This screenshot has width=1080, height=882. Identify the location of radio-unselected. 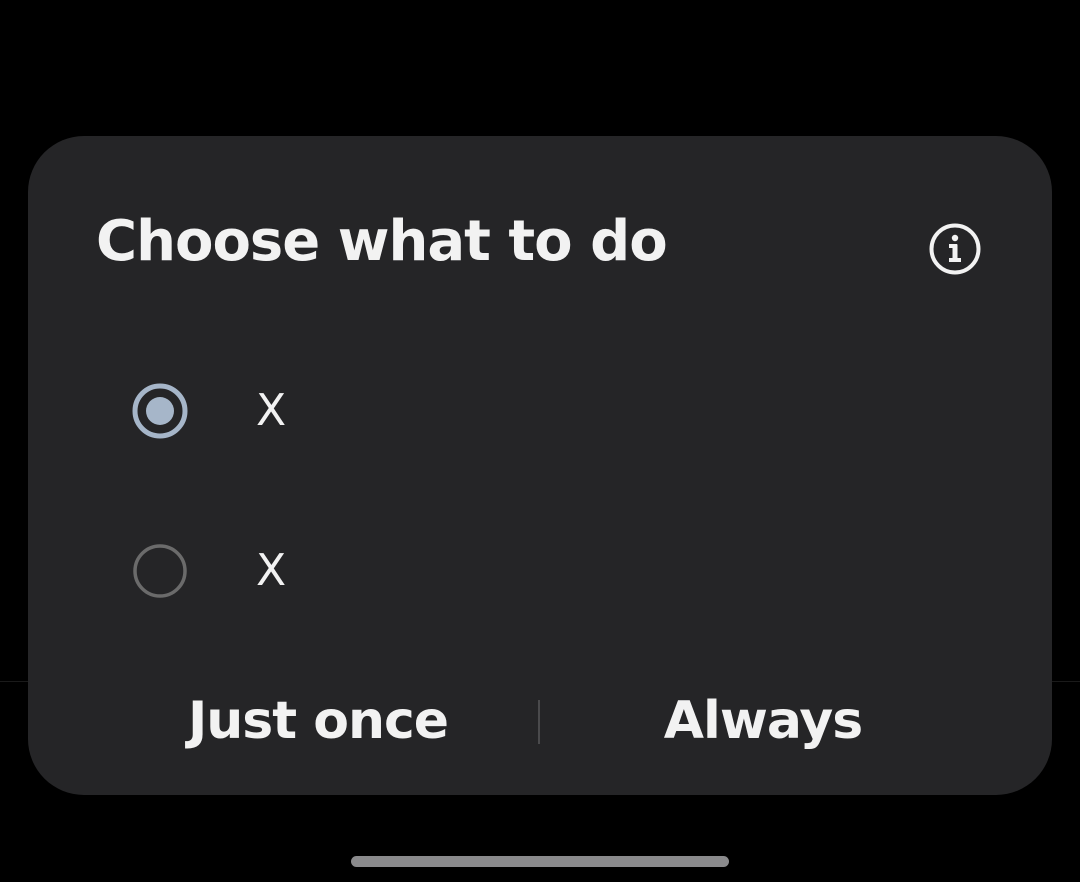
(160, 571).